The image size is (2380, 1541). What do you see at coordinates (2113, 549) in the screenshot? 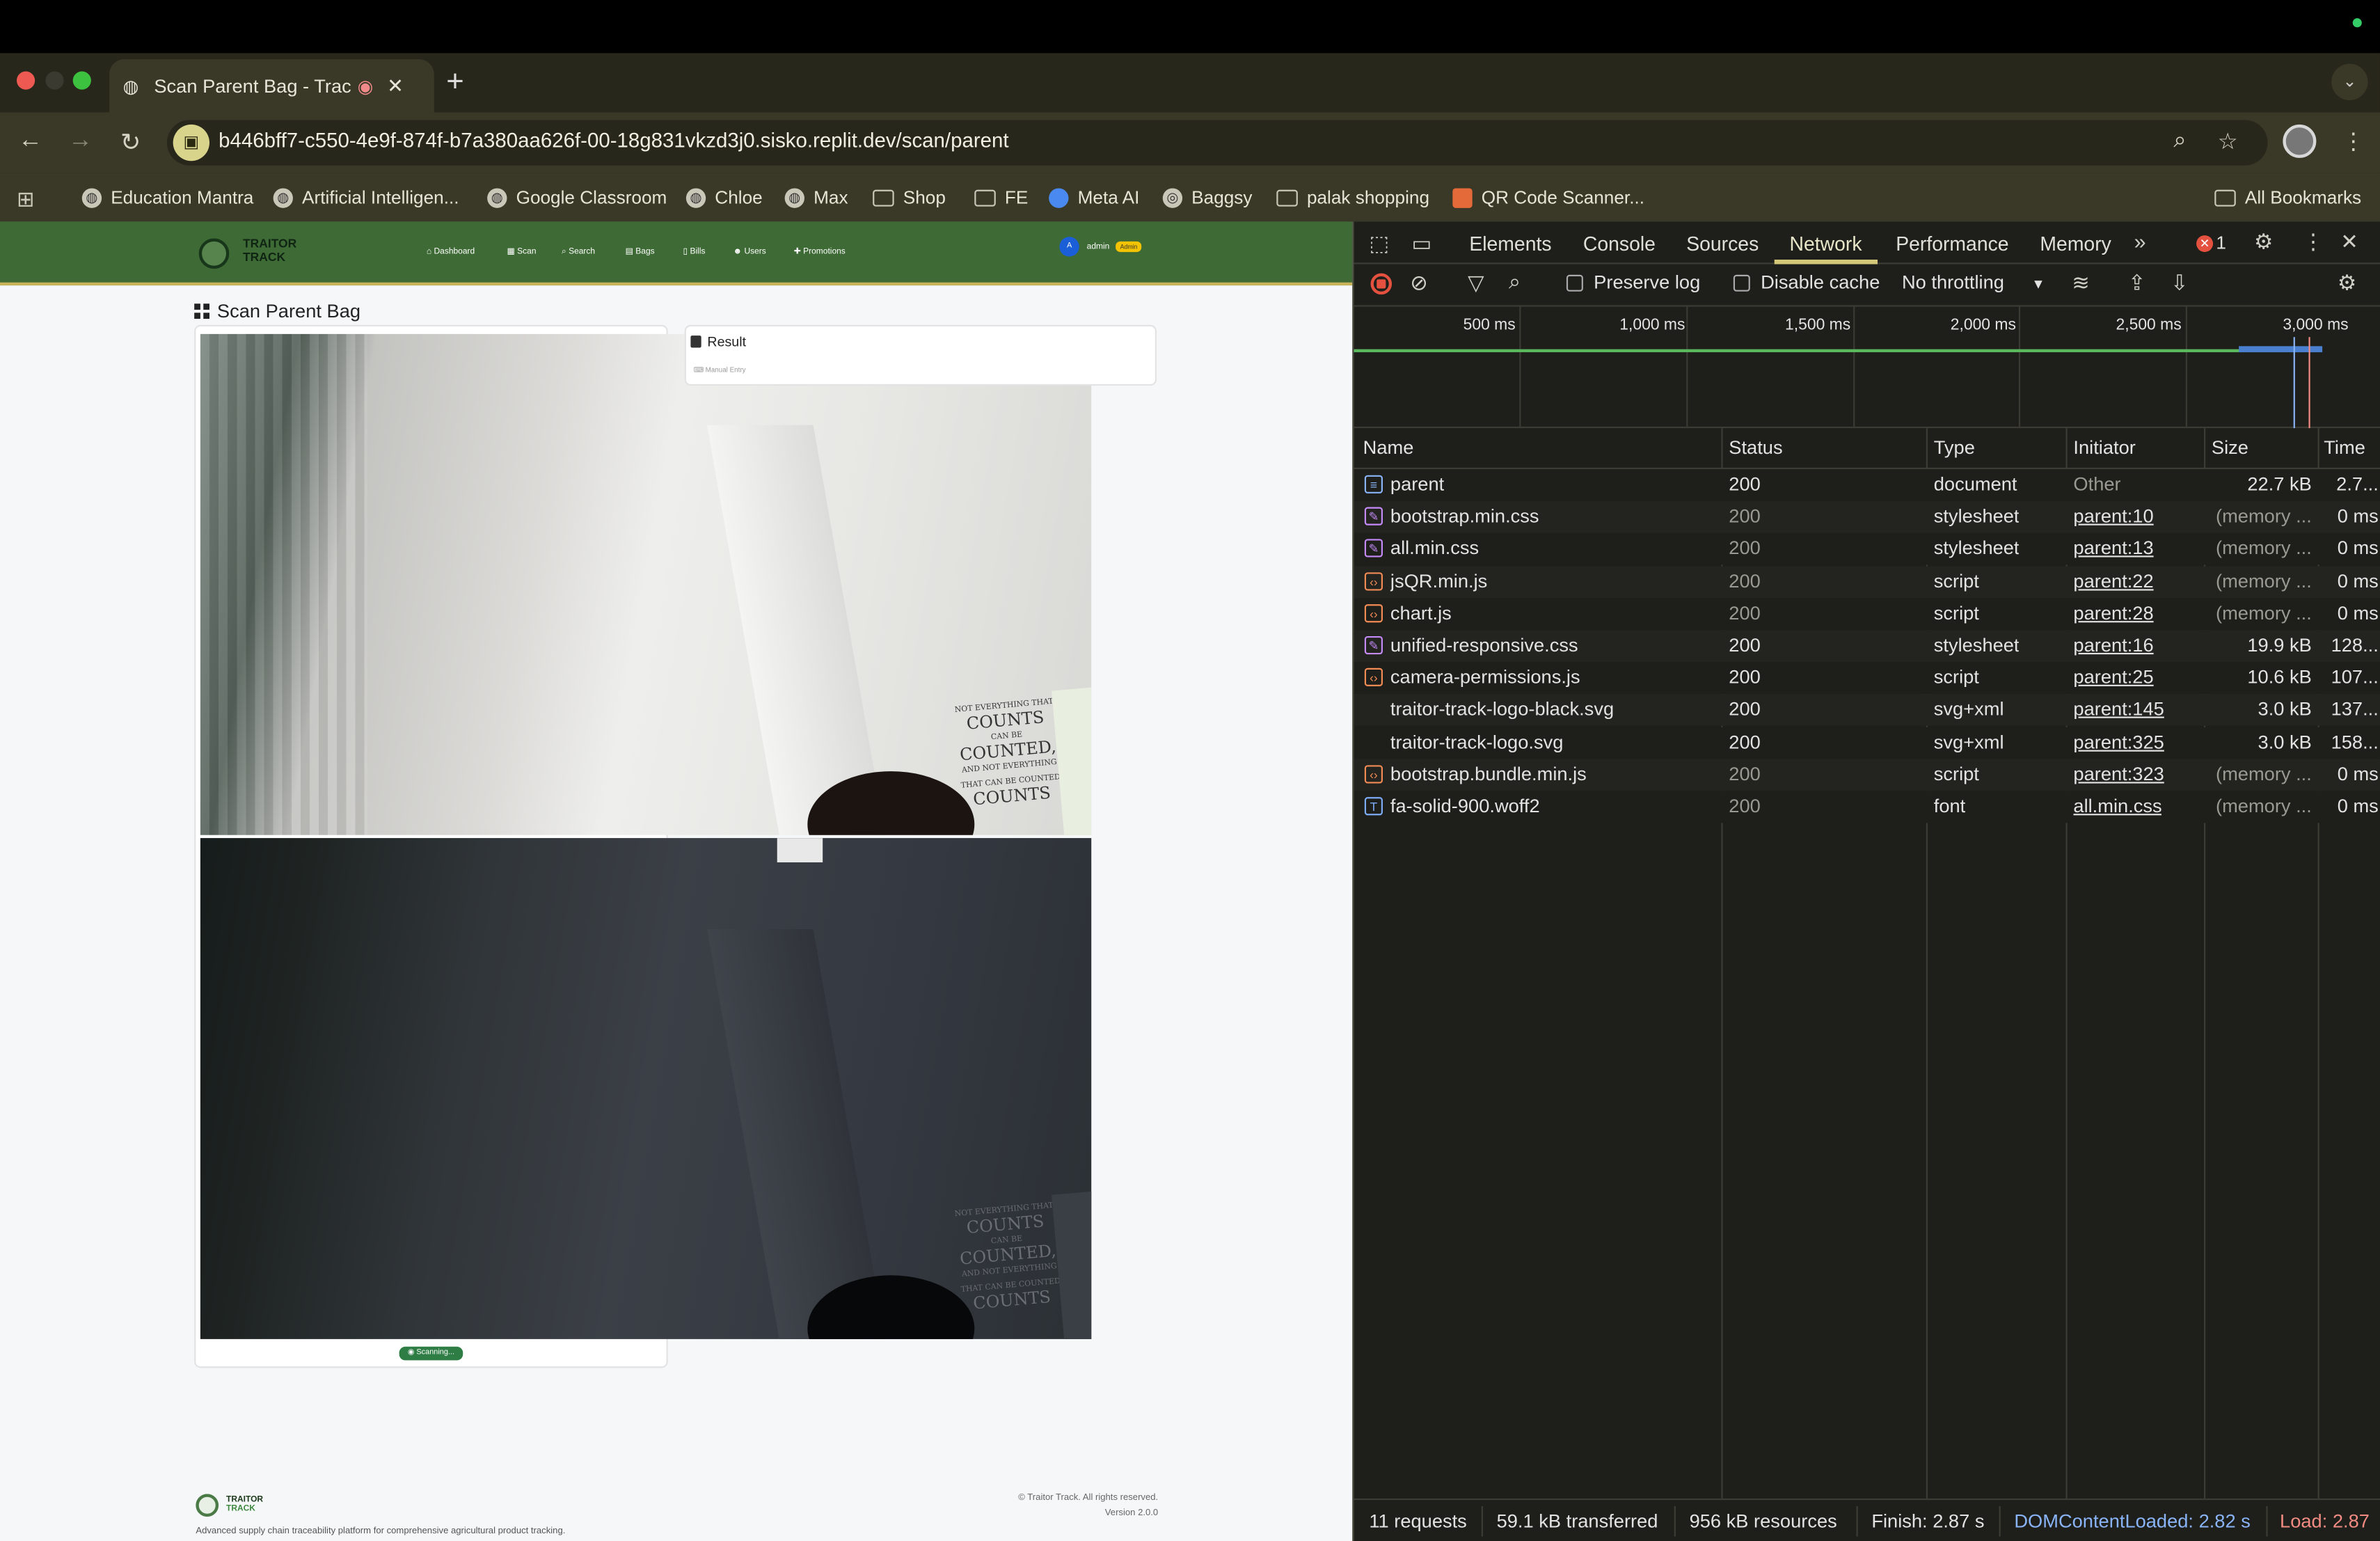
I see `request-initiator: parent:13` at bounding box center [2113, 549].